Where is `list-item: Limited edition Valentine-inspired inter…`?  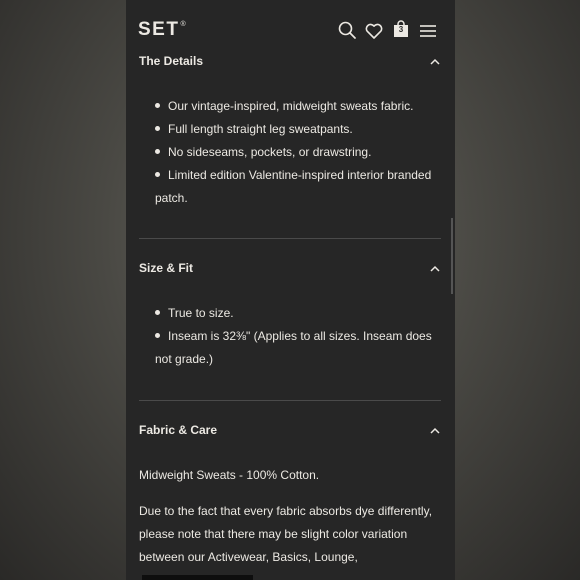
list-item: Limited edition Valentine-inspired inter… is located at coordinates (297, 187).